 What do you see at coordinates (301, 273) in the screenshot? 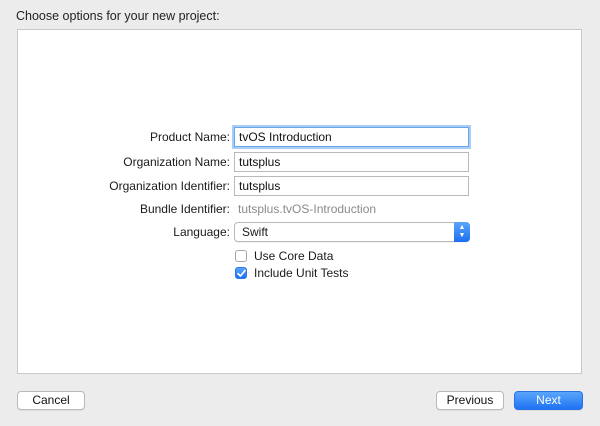
I see `include-unit-tests-label: Include Unit Tests` at bounding box center [301, 273].